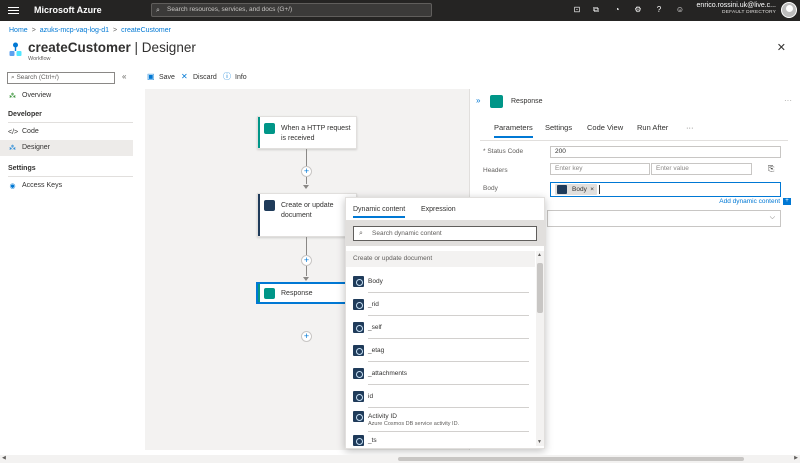 This screenshot has height=463, width=800. Describe the element at coordinates (66, 132) in the screenshot. I see `nav-item-code: </> Code` at that location.